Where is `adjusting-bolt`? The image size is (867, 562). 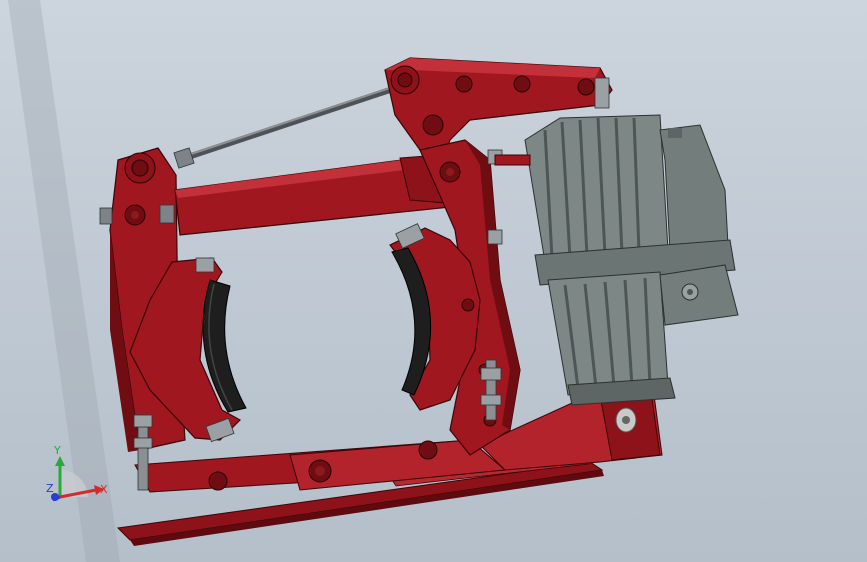
adjusting-bolt is located at coordinates (143, 455).